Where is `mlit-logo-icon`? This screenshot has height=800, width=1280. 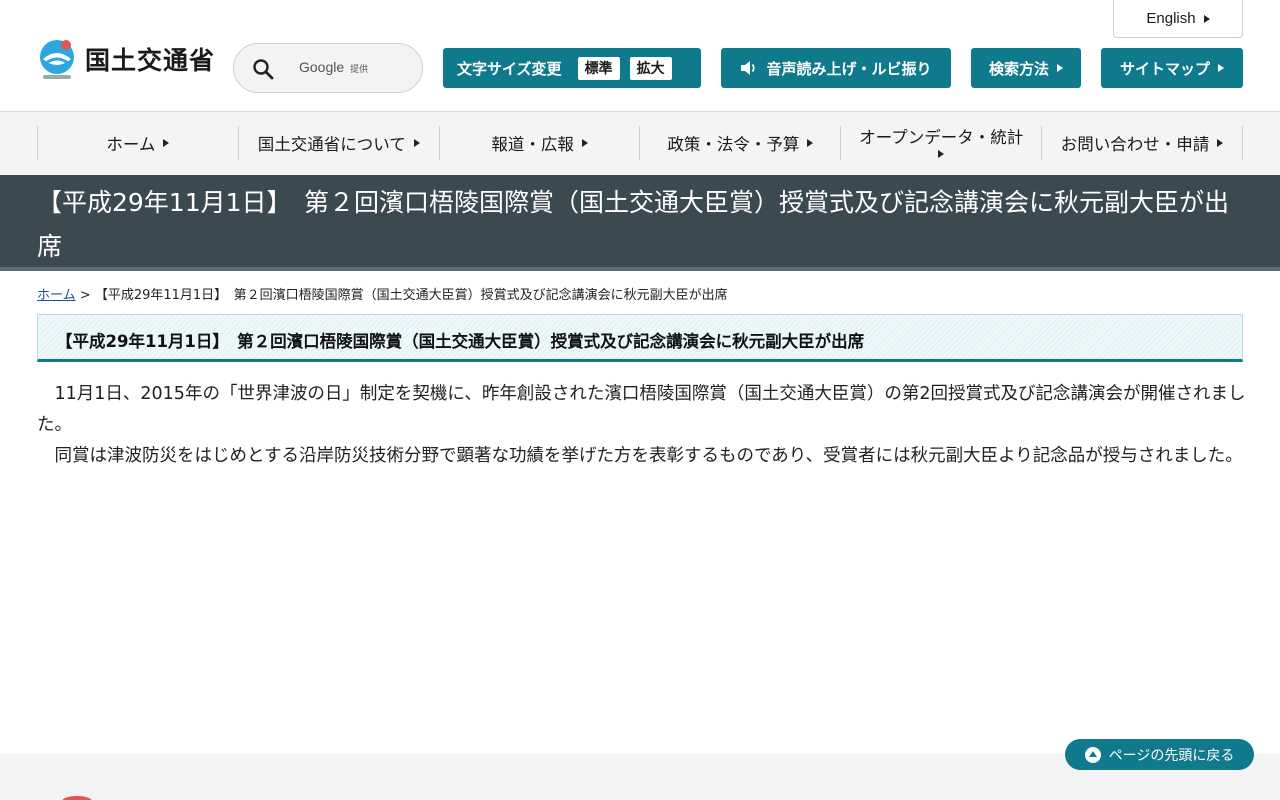 mlit-logo-icon is located at coordinates (57, 59).